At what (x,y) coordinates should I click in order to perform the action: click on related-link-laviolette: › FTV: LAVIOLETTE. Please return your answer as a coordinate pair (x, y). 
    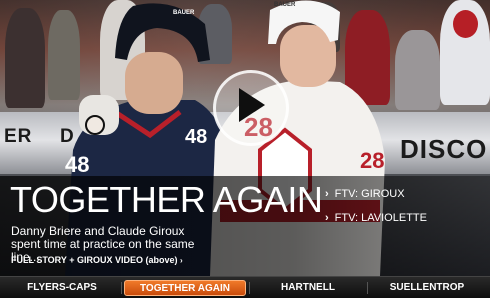
    Looking at the image, I should click on (405, 218).